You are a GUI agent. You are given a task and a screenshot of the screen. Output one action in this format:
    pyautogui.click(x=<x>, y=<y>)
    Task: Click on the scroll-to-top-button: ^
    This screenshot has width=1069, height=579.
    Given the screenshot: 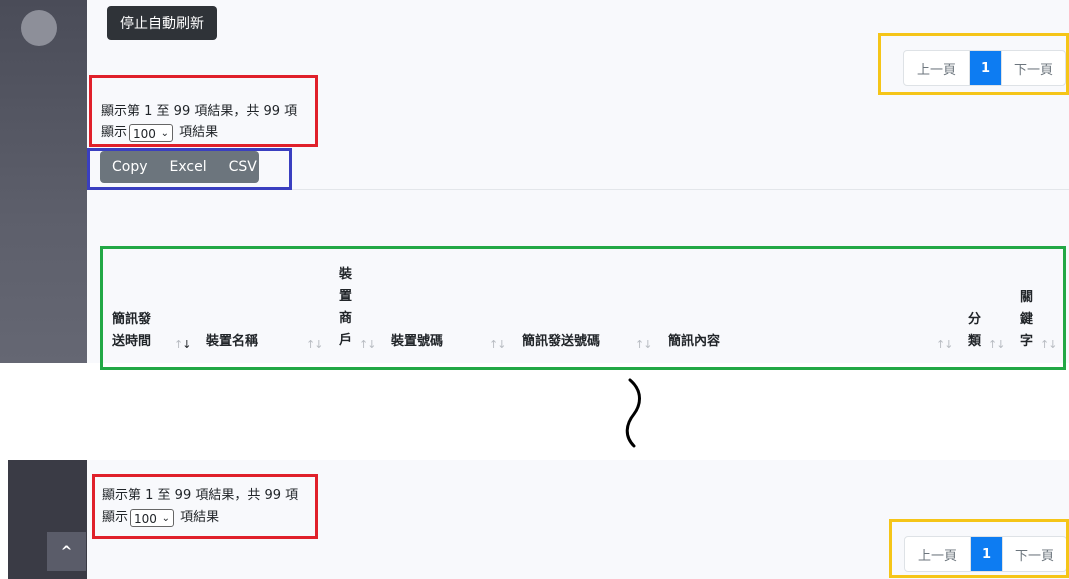 What is the action you would take?
    pyautogui.click(x=66, y=551)
    